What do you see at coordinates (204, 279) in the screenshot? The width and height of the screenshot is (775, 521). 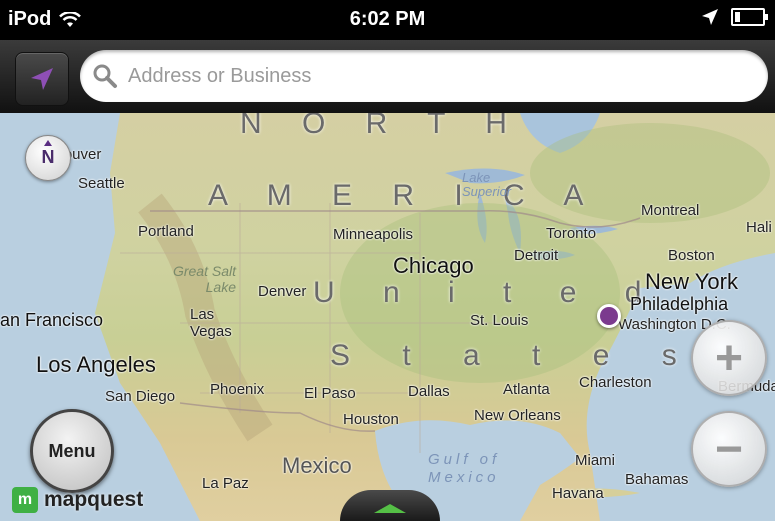 I see `map-label-great-salt-lake: Great Salt Lake` at bounding box center [204, 279].